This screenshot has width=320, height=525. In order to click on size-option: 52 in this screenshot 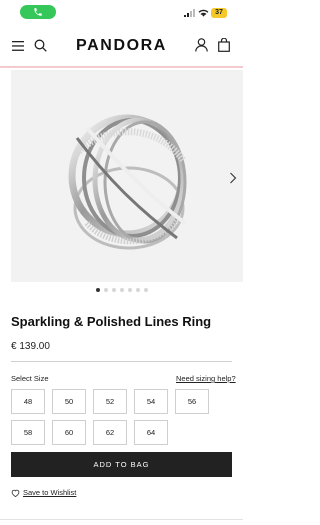, I will do `click(110, 401)`.